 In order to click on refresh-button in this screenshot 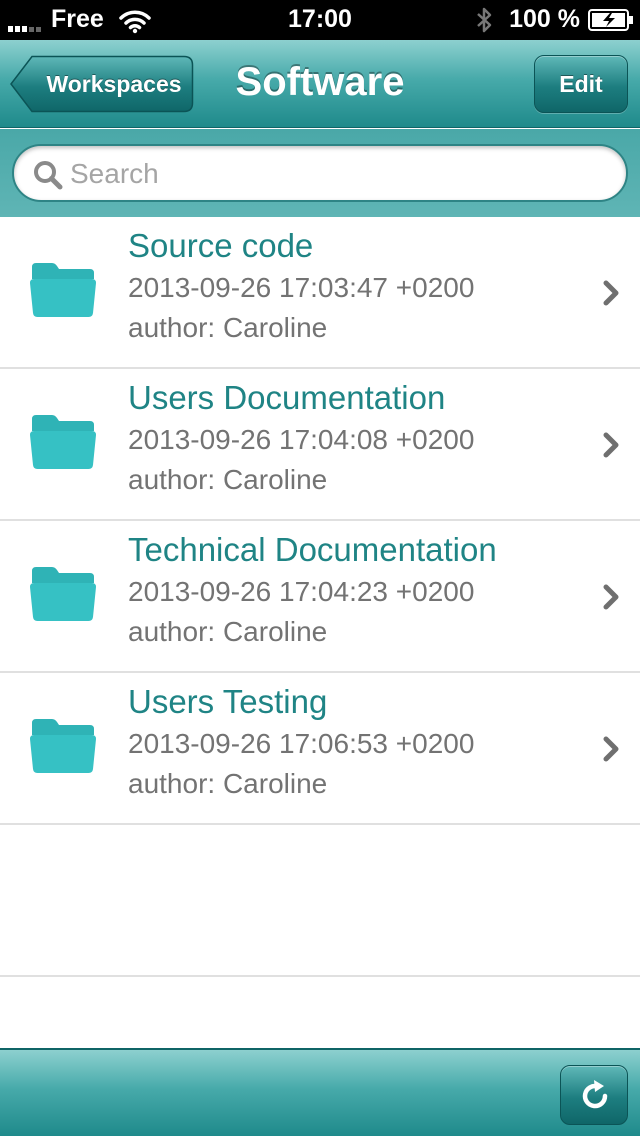, I will do `click(594, 1095)`.